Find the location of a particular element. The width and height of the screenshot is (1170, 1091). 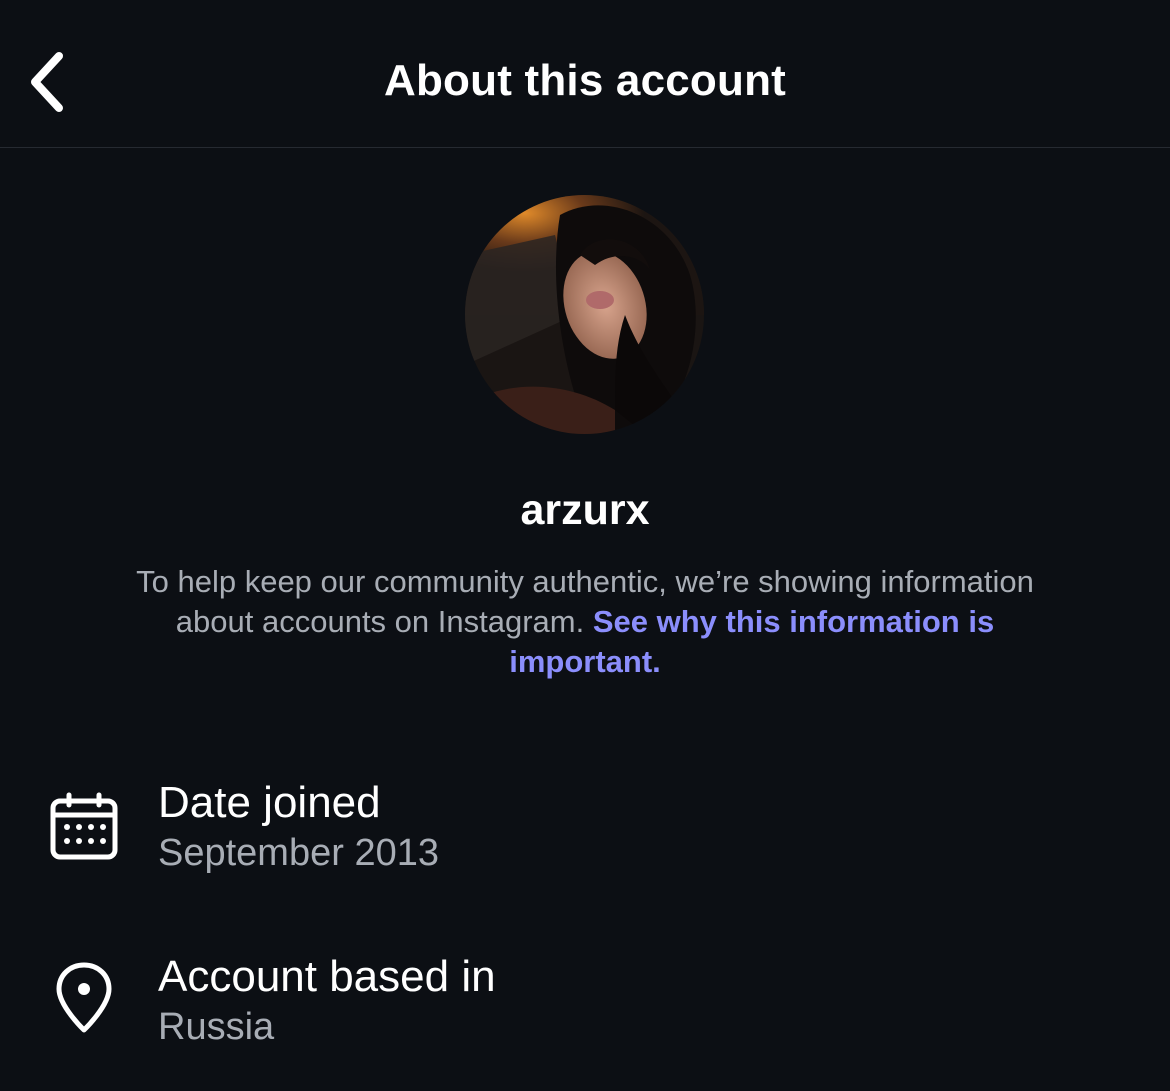

account-based-in-value: Russia is located at coordinates (216, 1027).